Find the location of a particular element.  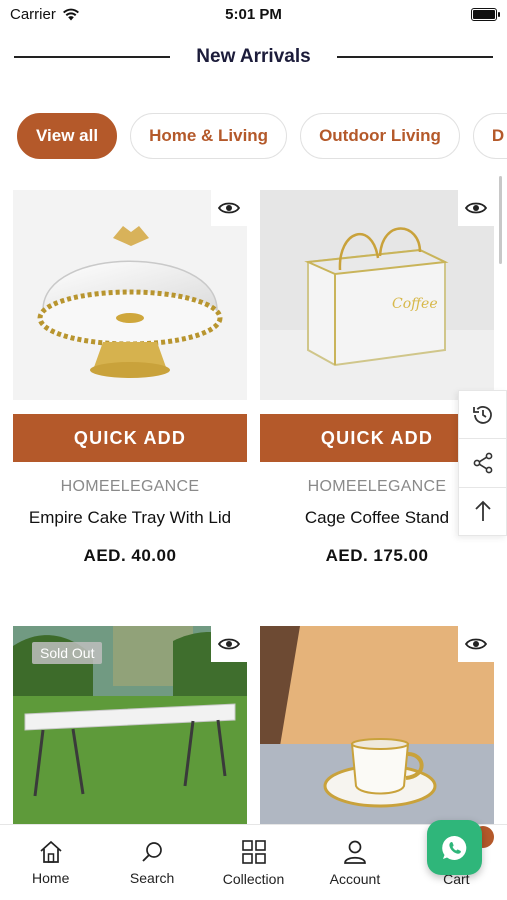

section-title: New Arrivals is located at coordinates (253, 56).